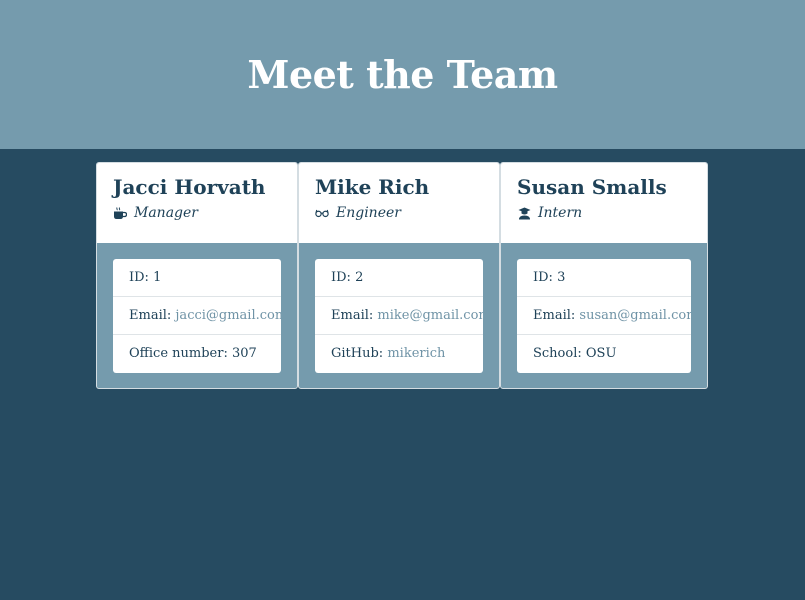 The image size is (805, 600). What do you see at coordinates (357, 353) in the screenshot?
I see `github-label: GitHub:` at bounding box center [357, 353].